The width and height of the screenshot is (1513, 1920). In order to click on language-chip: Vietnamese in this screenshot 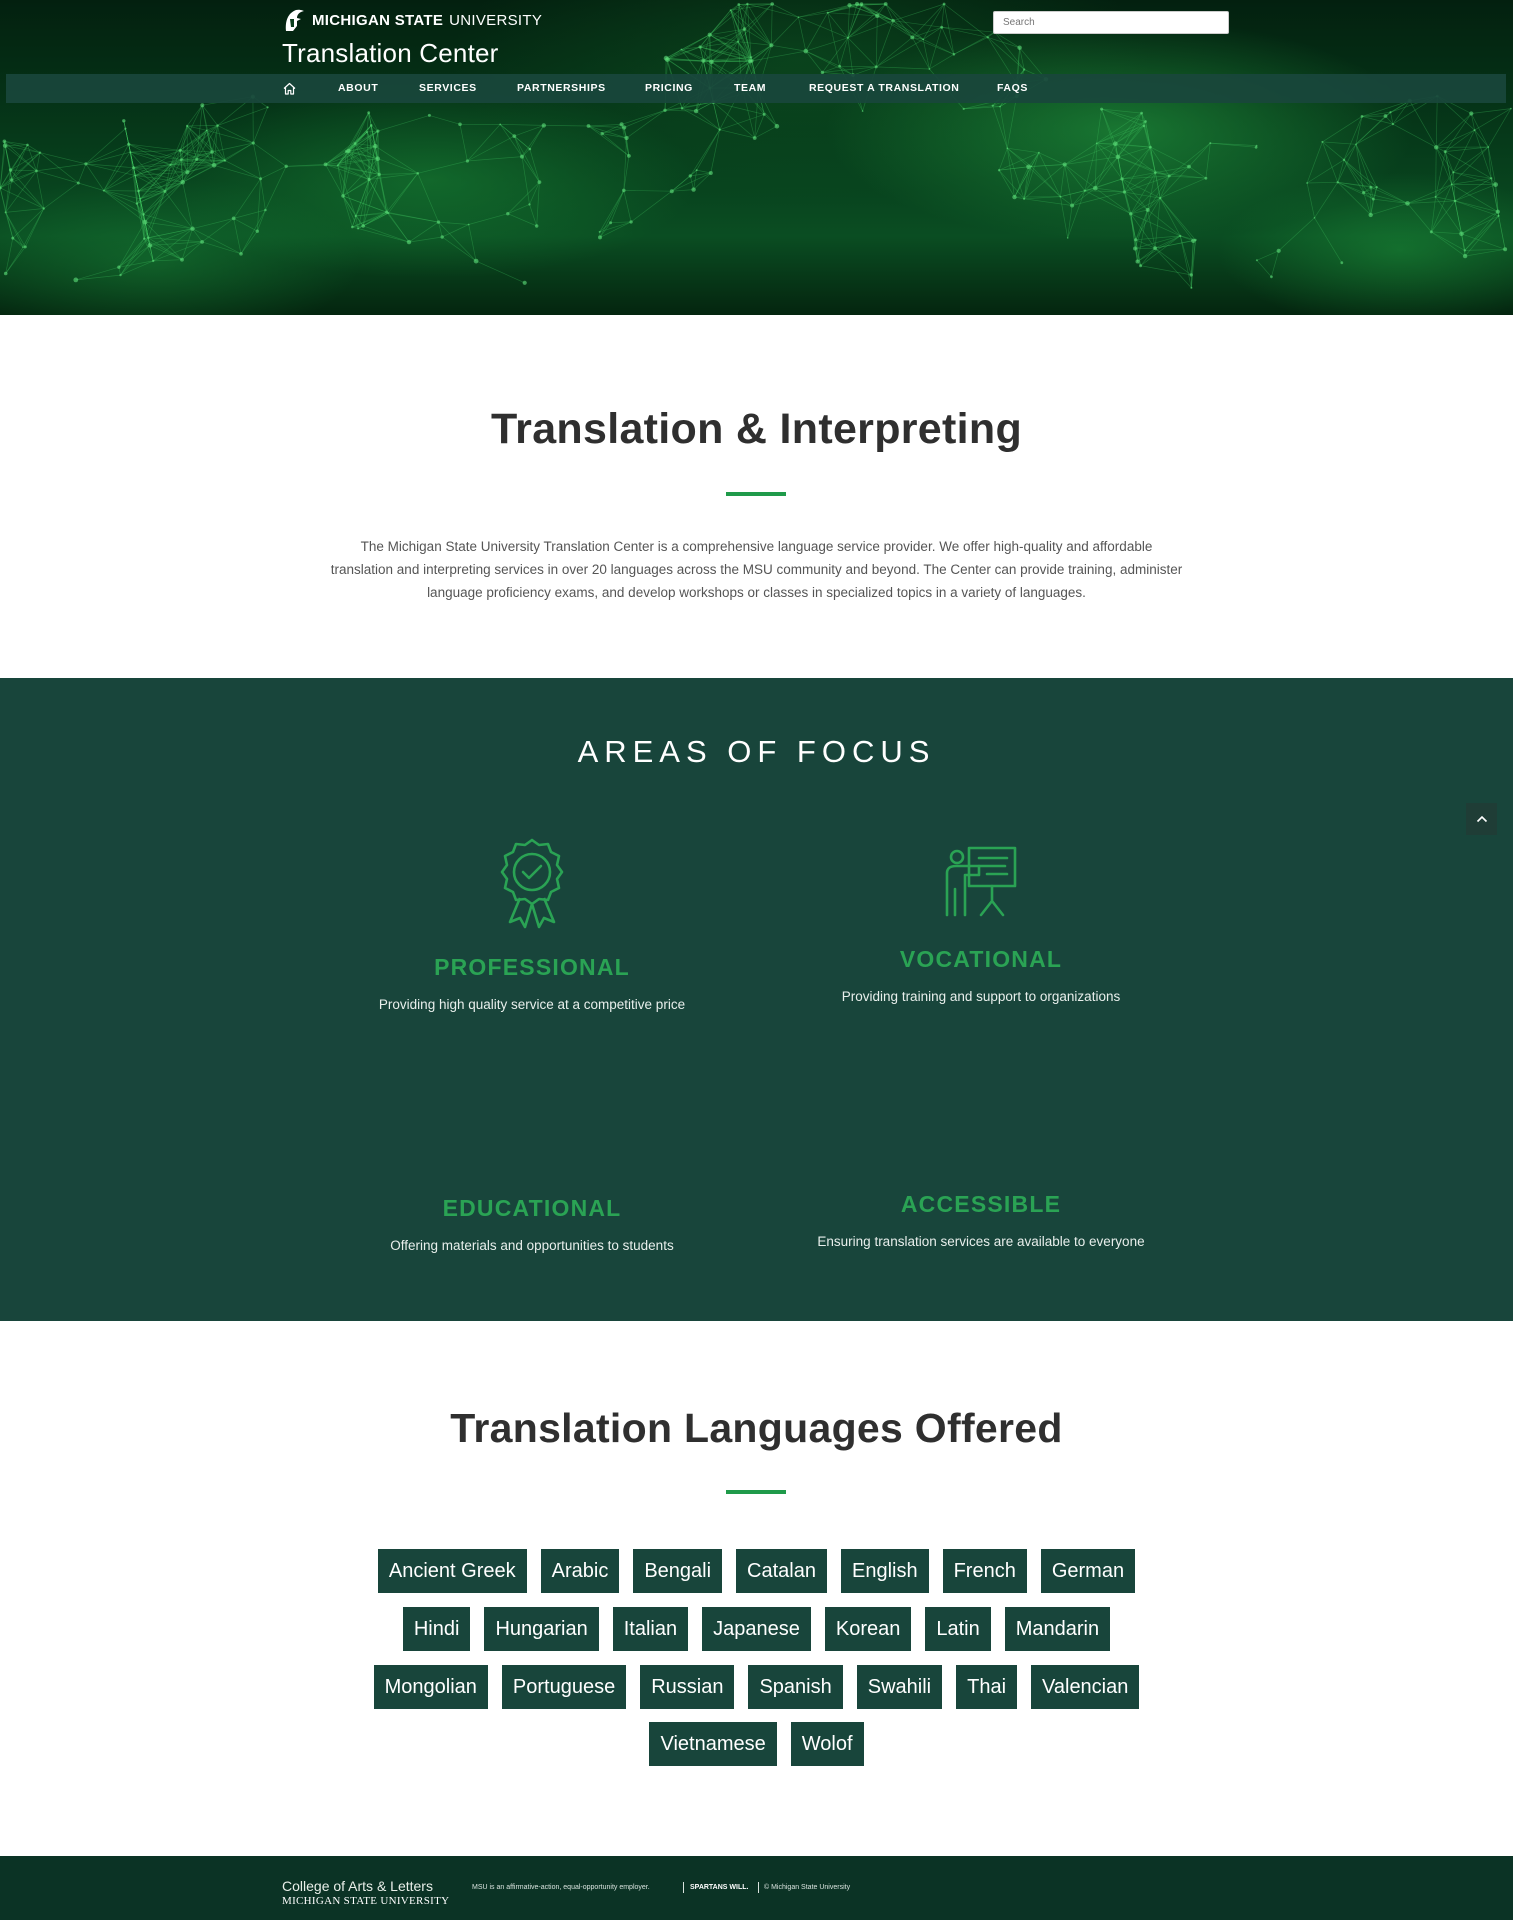, I will do `click(713, 1744)`.